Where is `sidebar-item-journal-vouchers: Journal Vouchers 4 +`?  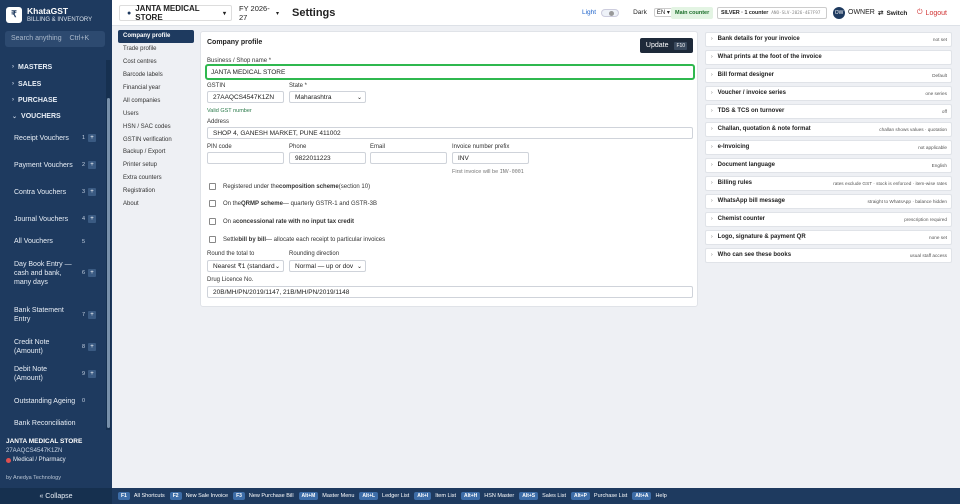 sidebar-item-journal-vouchers: Journal Vouchers 4 + is located at coordinates (55, 219).